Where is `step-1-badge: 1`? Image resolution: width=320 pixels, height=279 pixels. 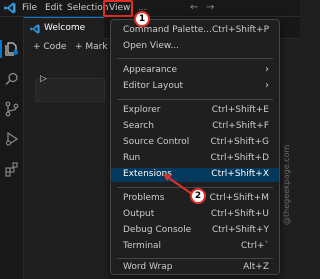 step-1-badge: 1 is located at coordinates (142, 19).